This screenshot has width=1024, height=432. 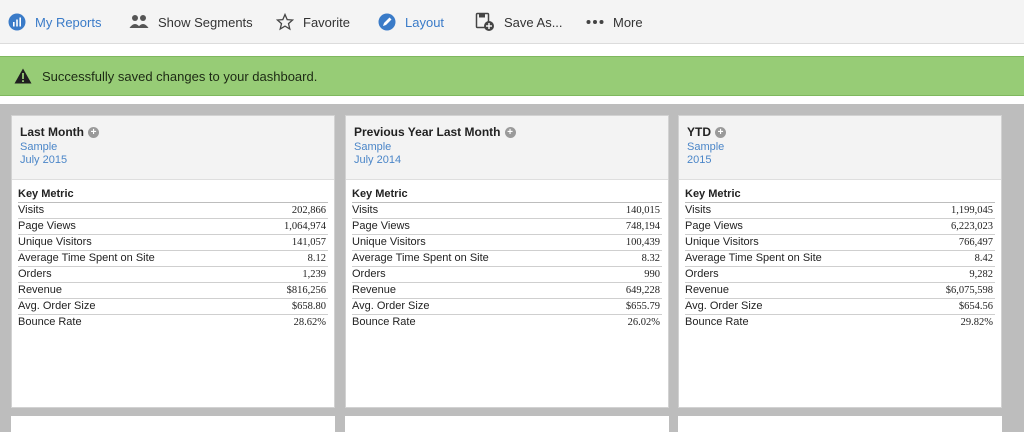 I want to click on show-segments-button: Show Segments, so click(x=191, y=22).